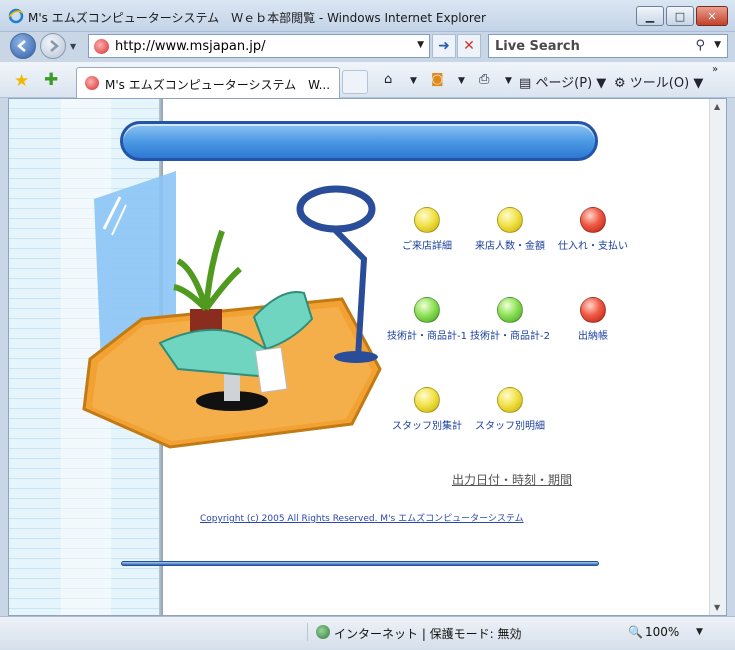  Describe the element at coordinates (51, 80) in the screenshot. I see `add-favorites-icon: ✚` at that location.